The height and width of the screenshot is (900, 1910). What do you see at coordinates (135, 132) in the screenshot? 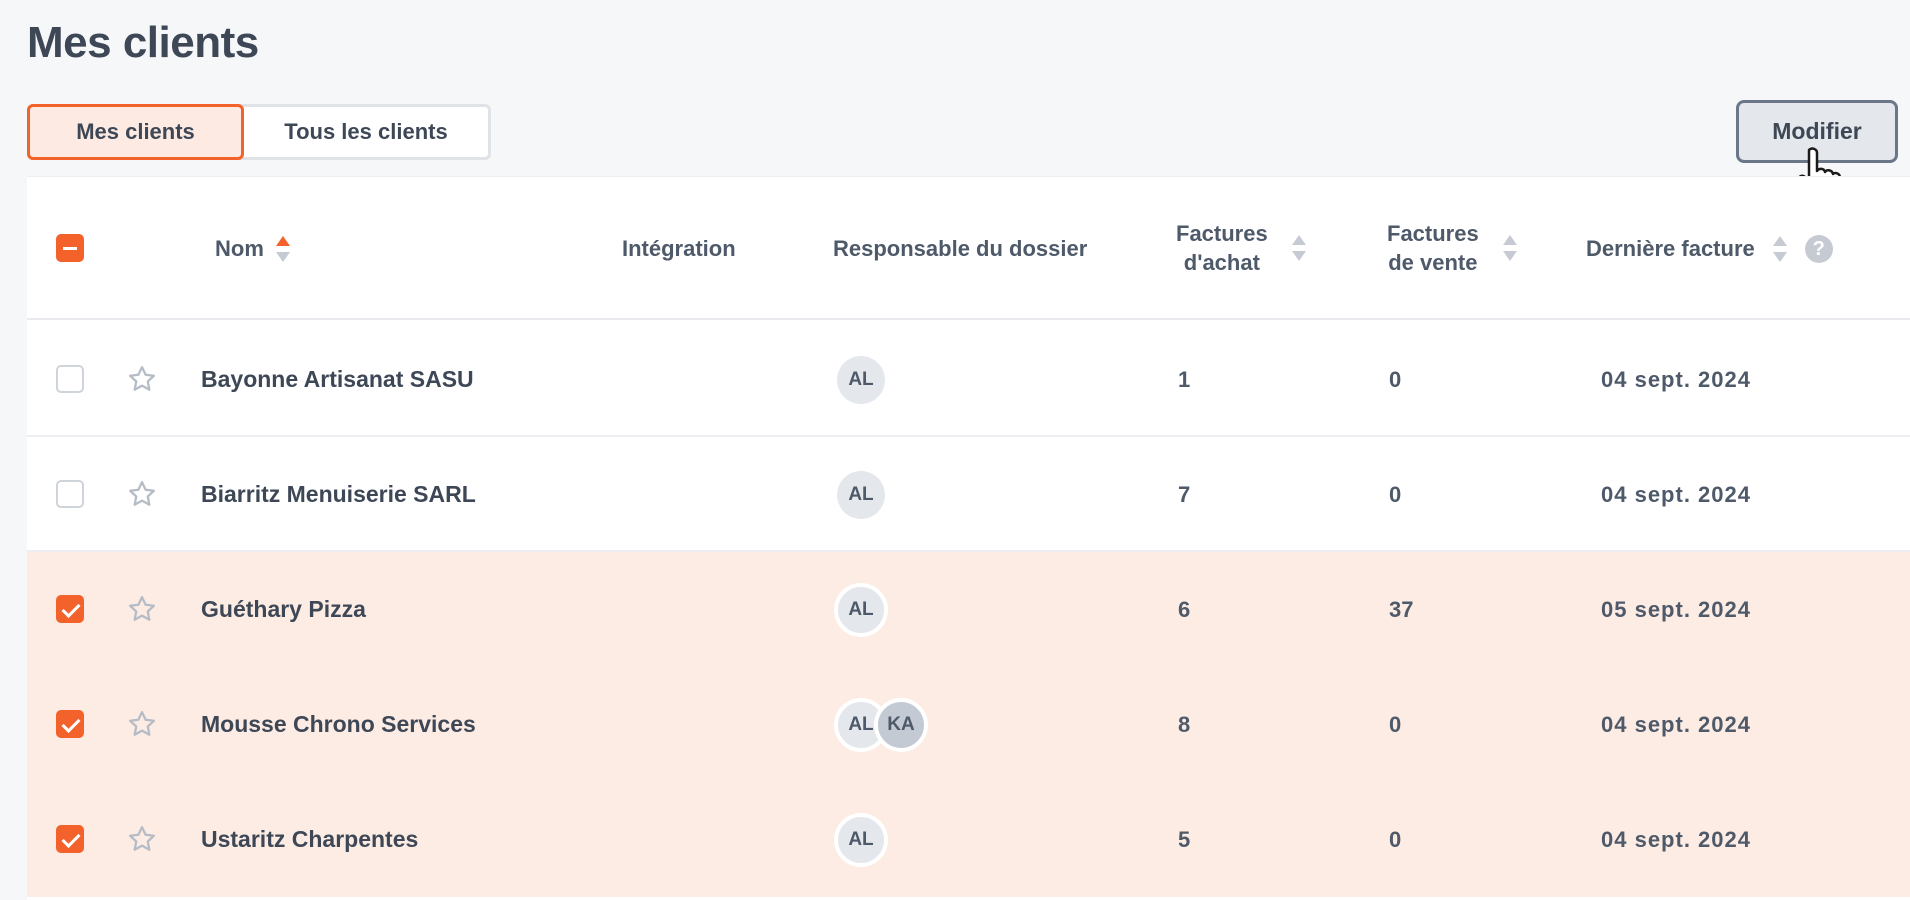
I see `tab-my-clients: Mes clients` at bounding box center [135, 132].